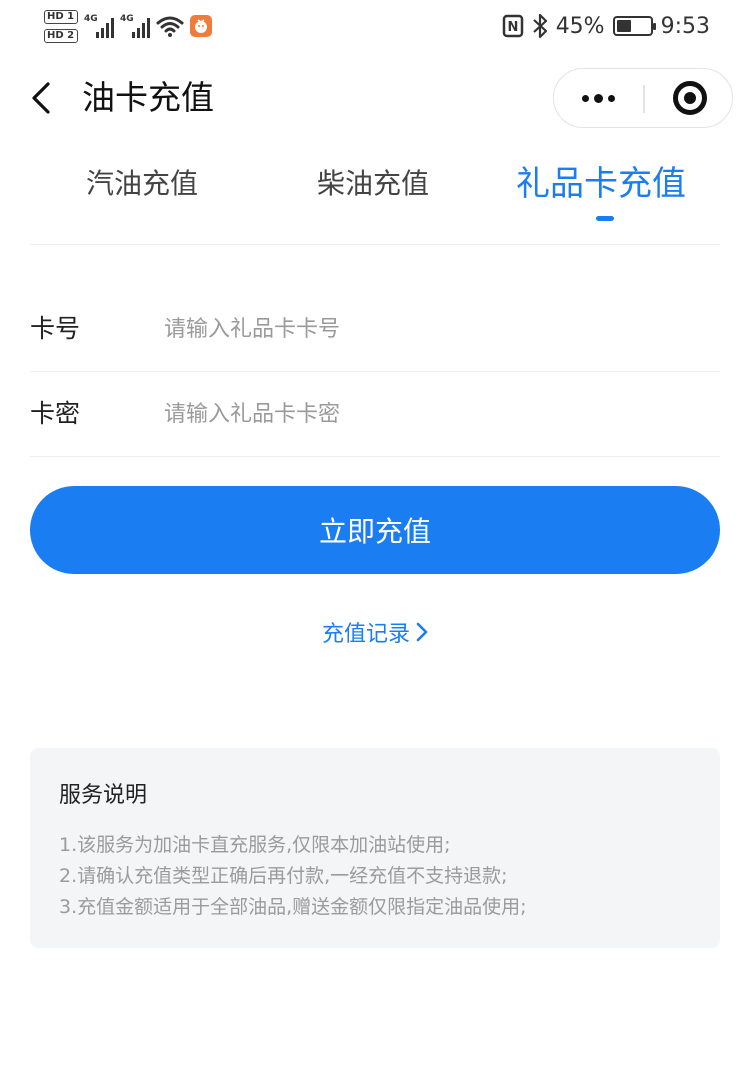 The height and width of the screenshot is (1082, 750). I want to click on card-password-row: 卡密, so click(375, 414).